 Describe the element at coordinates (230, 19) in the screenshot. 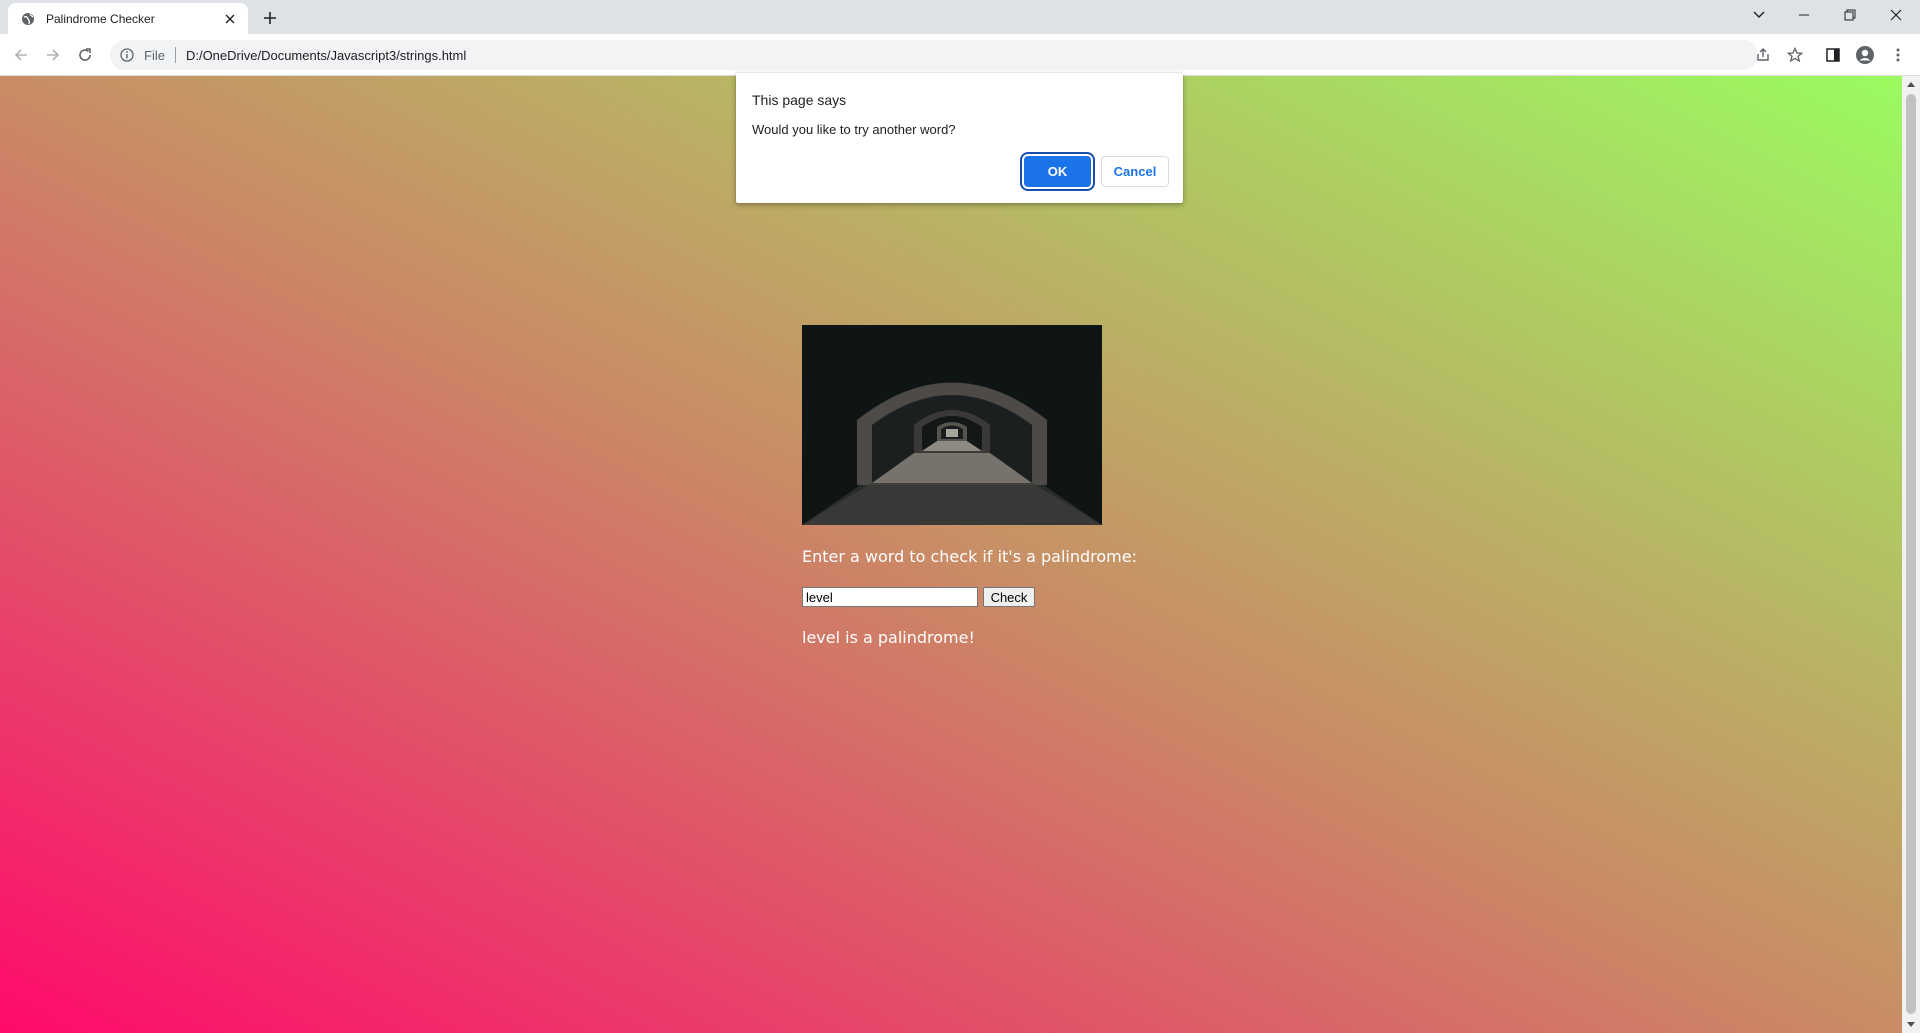

I see `close-tab-icon` at that location.